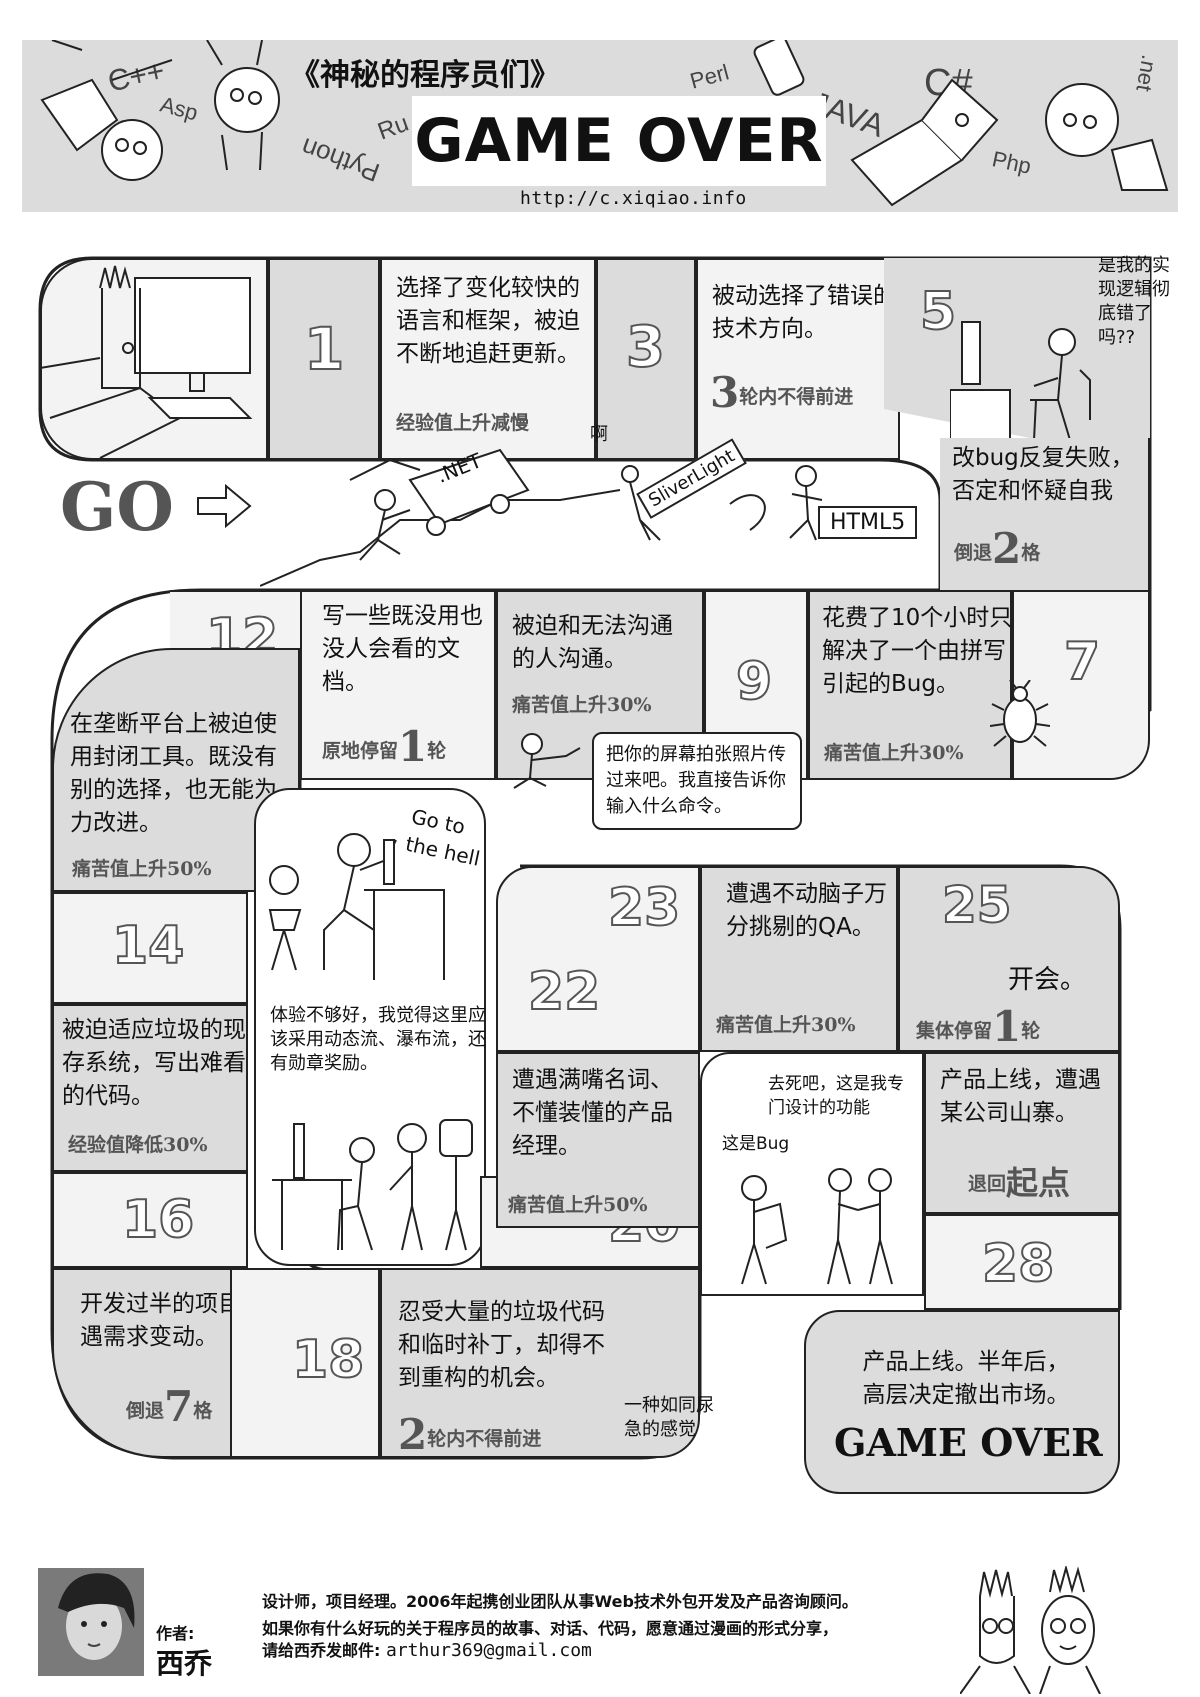 This screenshot has height=1697, width=1200. Describe the element at coordinates (324, 1650) in the screenshot. I see `email-prefix: 请给西乔发邮件:` at that location.